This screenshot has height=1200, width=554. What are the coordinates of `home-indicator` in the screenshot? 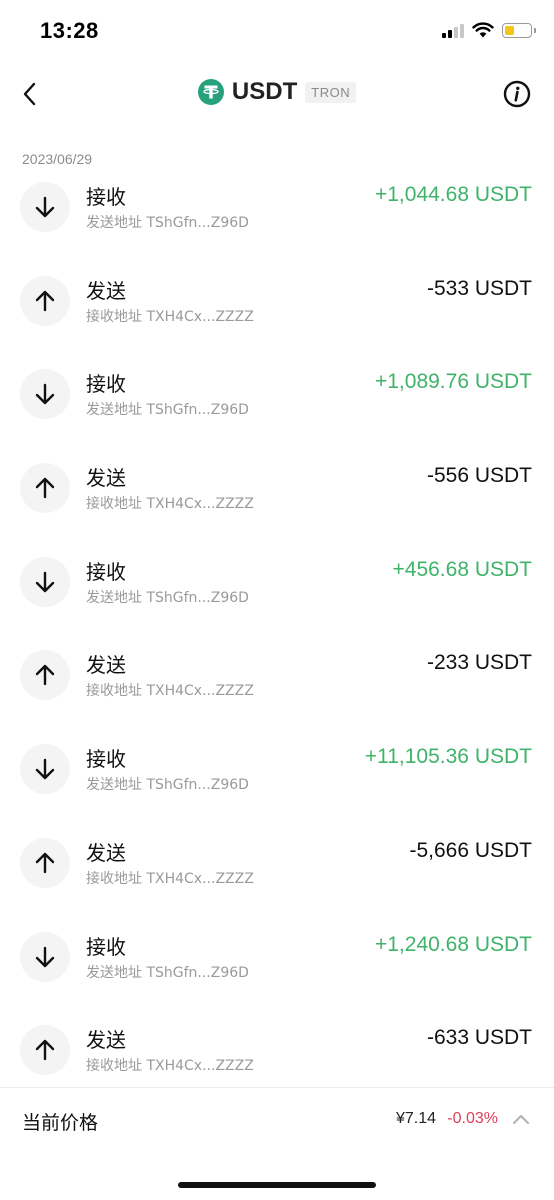 It's located at (277, 1185).